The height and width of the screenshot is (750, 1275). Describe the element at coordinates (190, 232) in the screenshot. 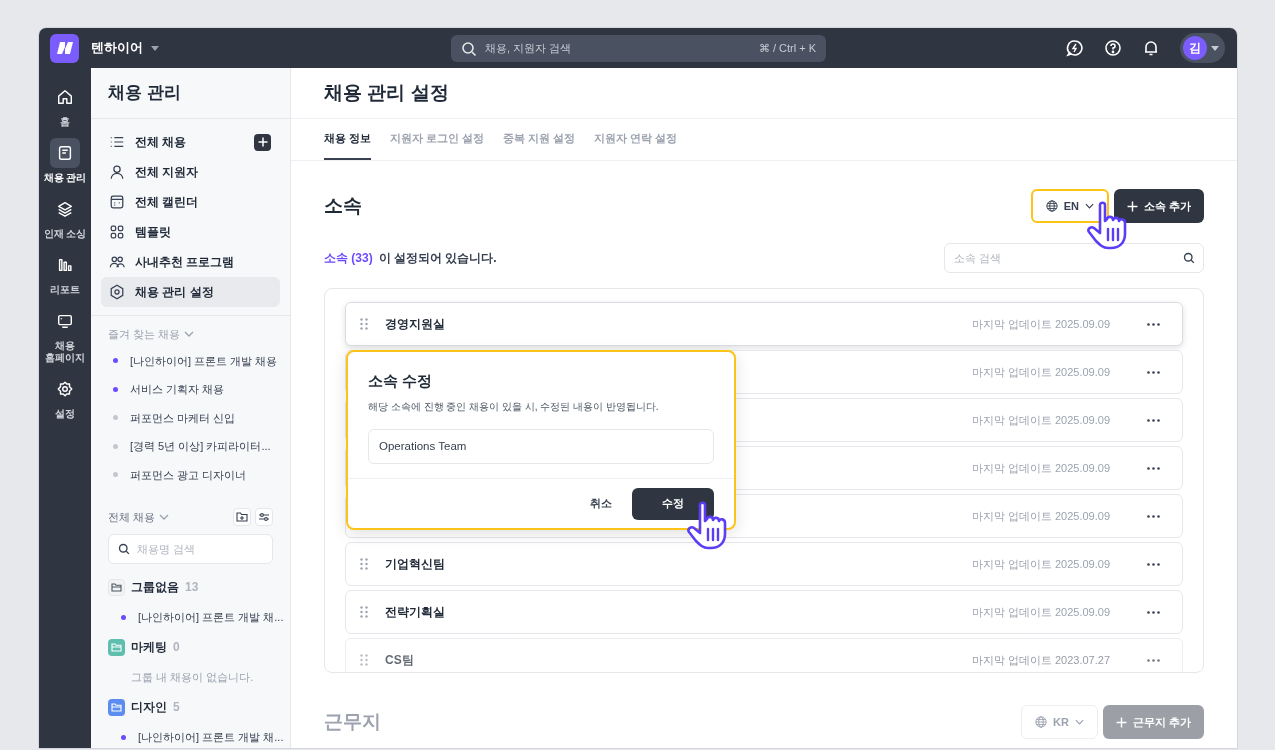

I see `sidebar-nav-item: 템플릿` at that location.